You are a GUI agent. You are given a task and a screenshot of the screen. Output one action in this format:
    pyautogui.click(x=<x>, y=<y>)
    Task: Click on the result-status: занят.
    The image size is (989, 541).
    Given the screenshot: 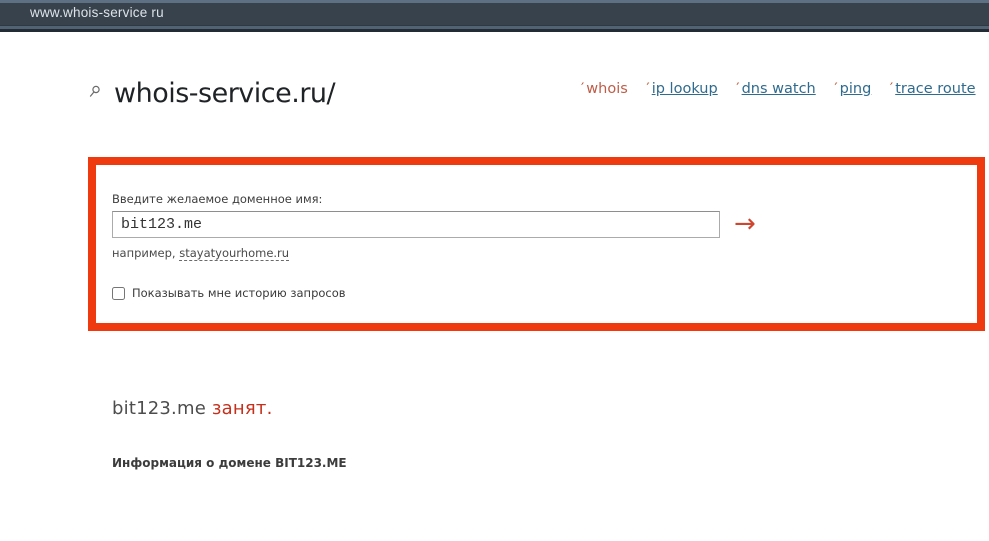 What is the action you would take?
    pyautogui.click(x=242, y=408)
    